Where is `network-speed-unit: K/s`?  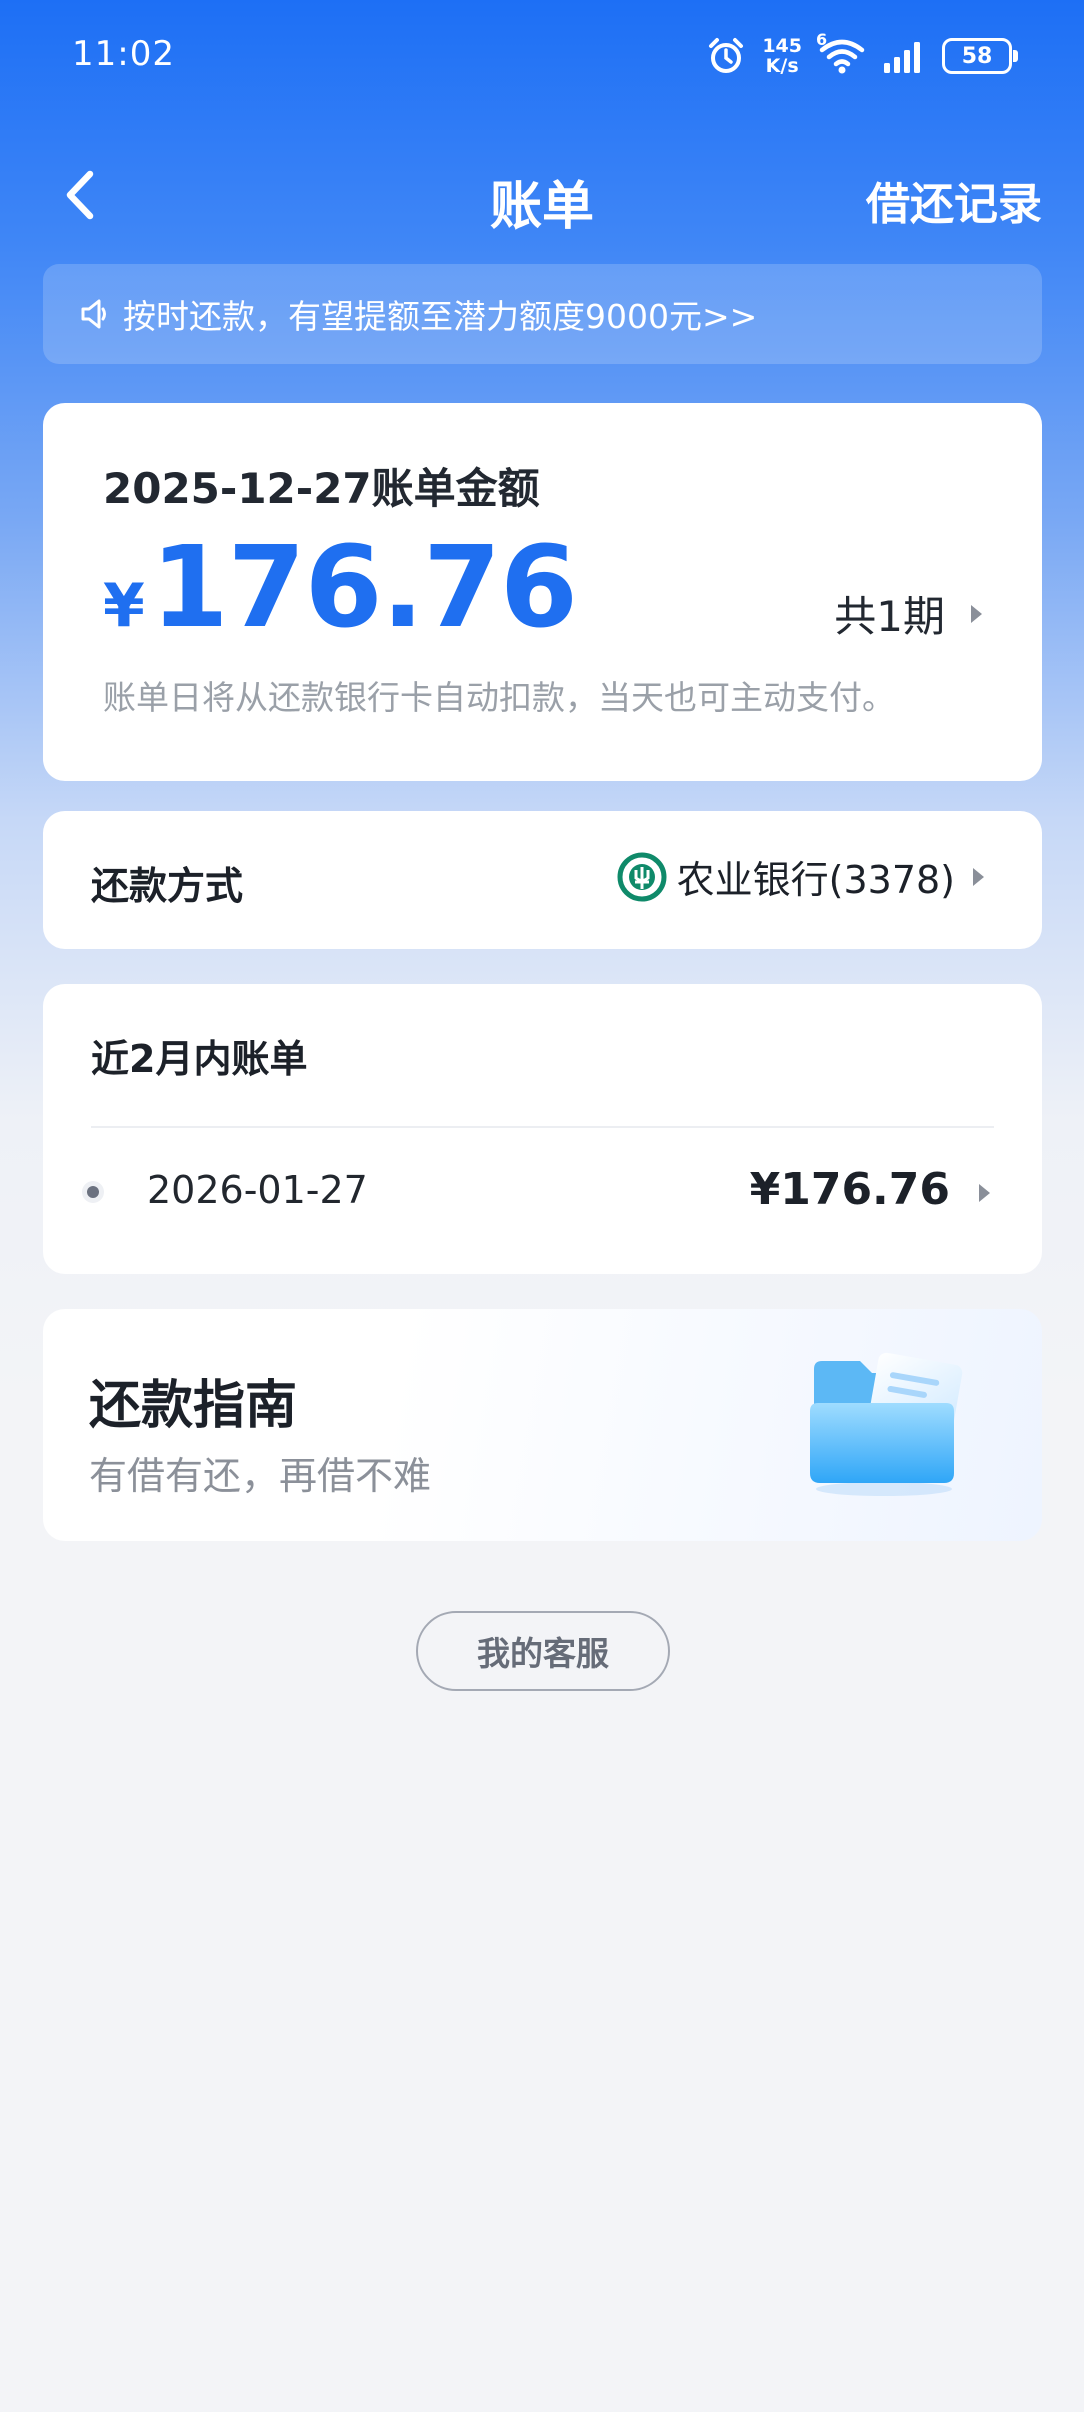 network-speed-unit: K/s is located at coordinates (782, 66).